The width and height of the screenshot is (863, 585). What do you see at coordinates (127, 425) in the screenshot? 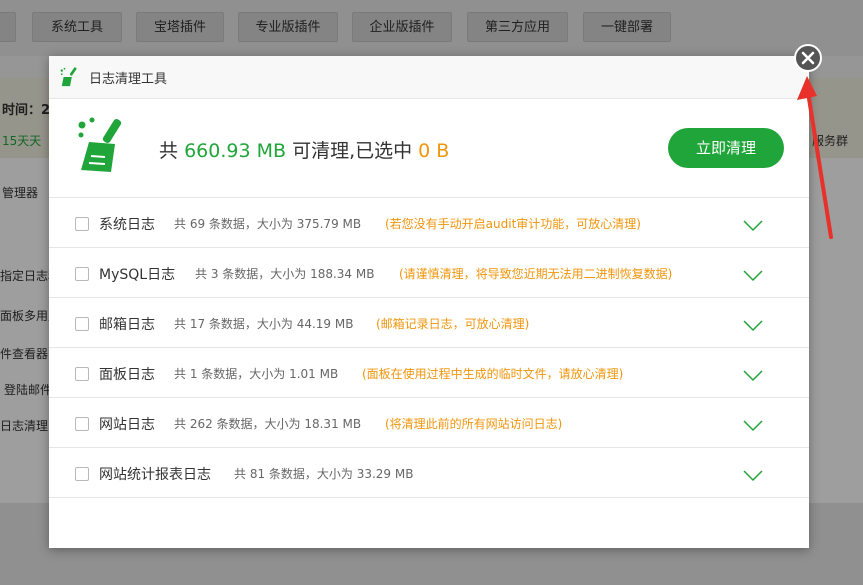
I see `row-name: 网站日志` at bounding box center [127, 425].